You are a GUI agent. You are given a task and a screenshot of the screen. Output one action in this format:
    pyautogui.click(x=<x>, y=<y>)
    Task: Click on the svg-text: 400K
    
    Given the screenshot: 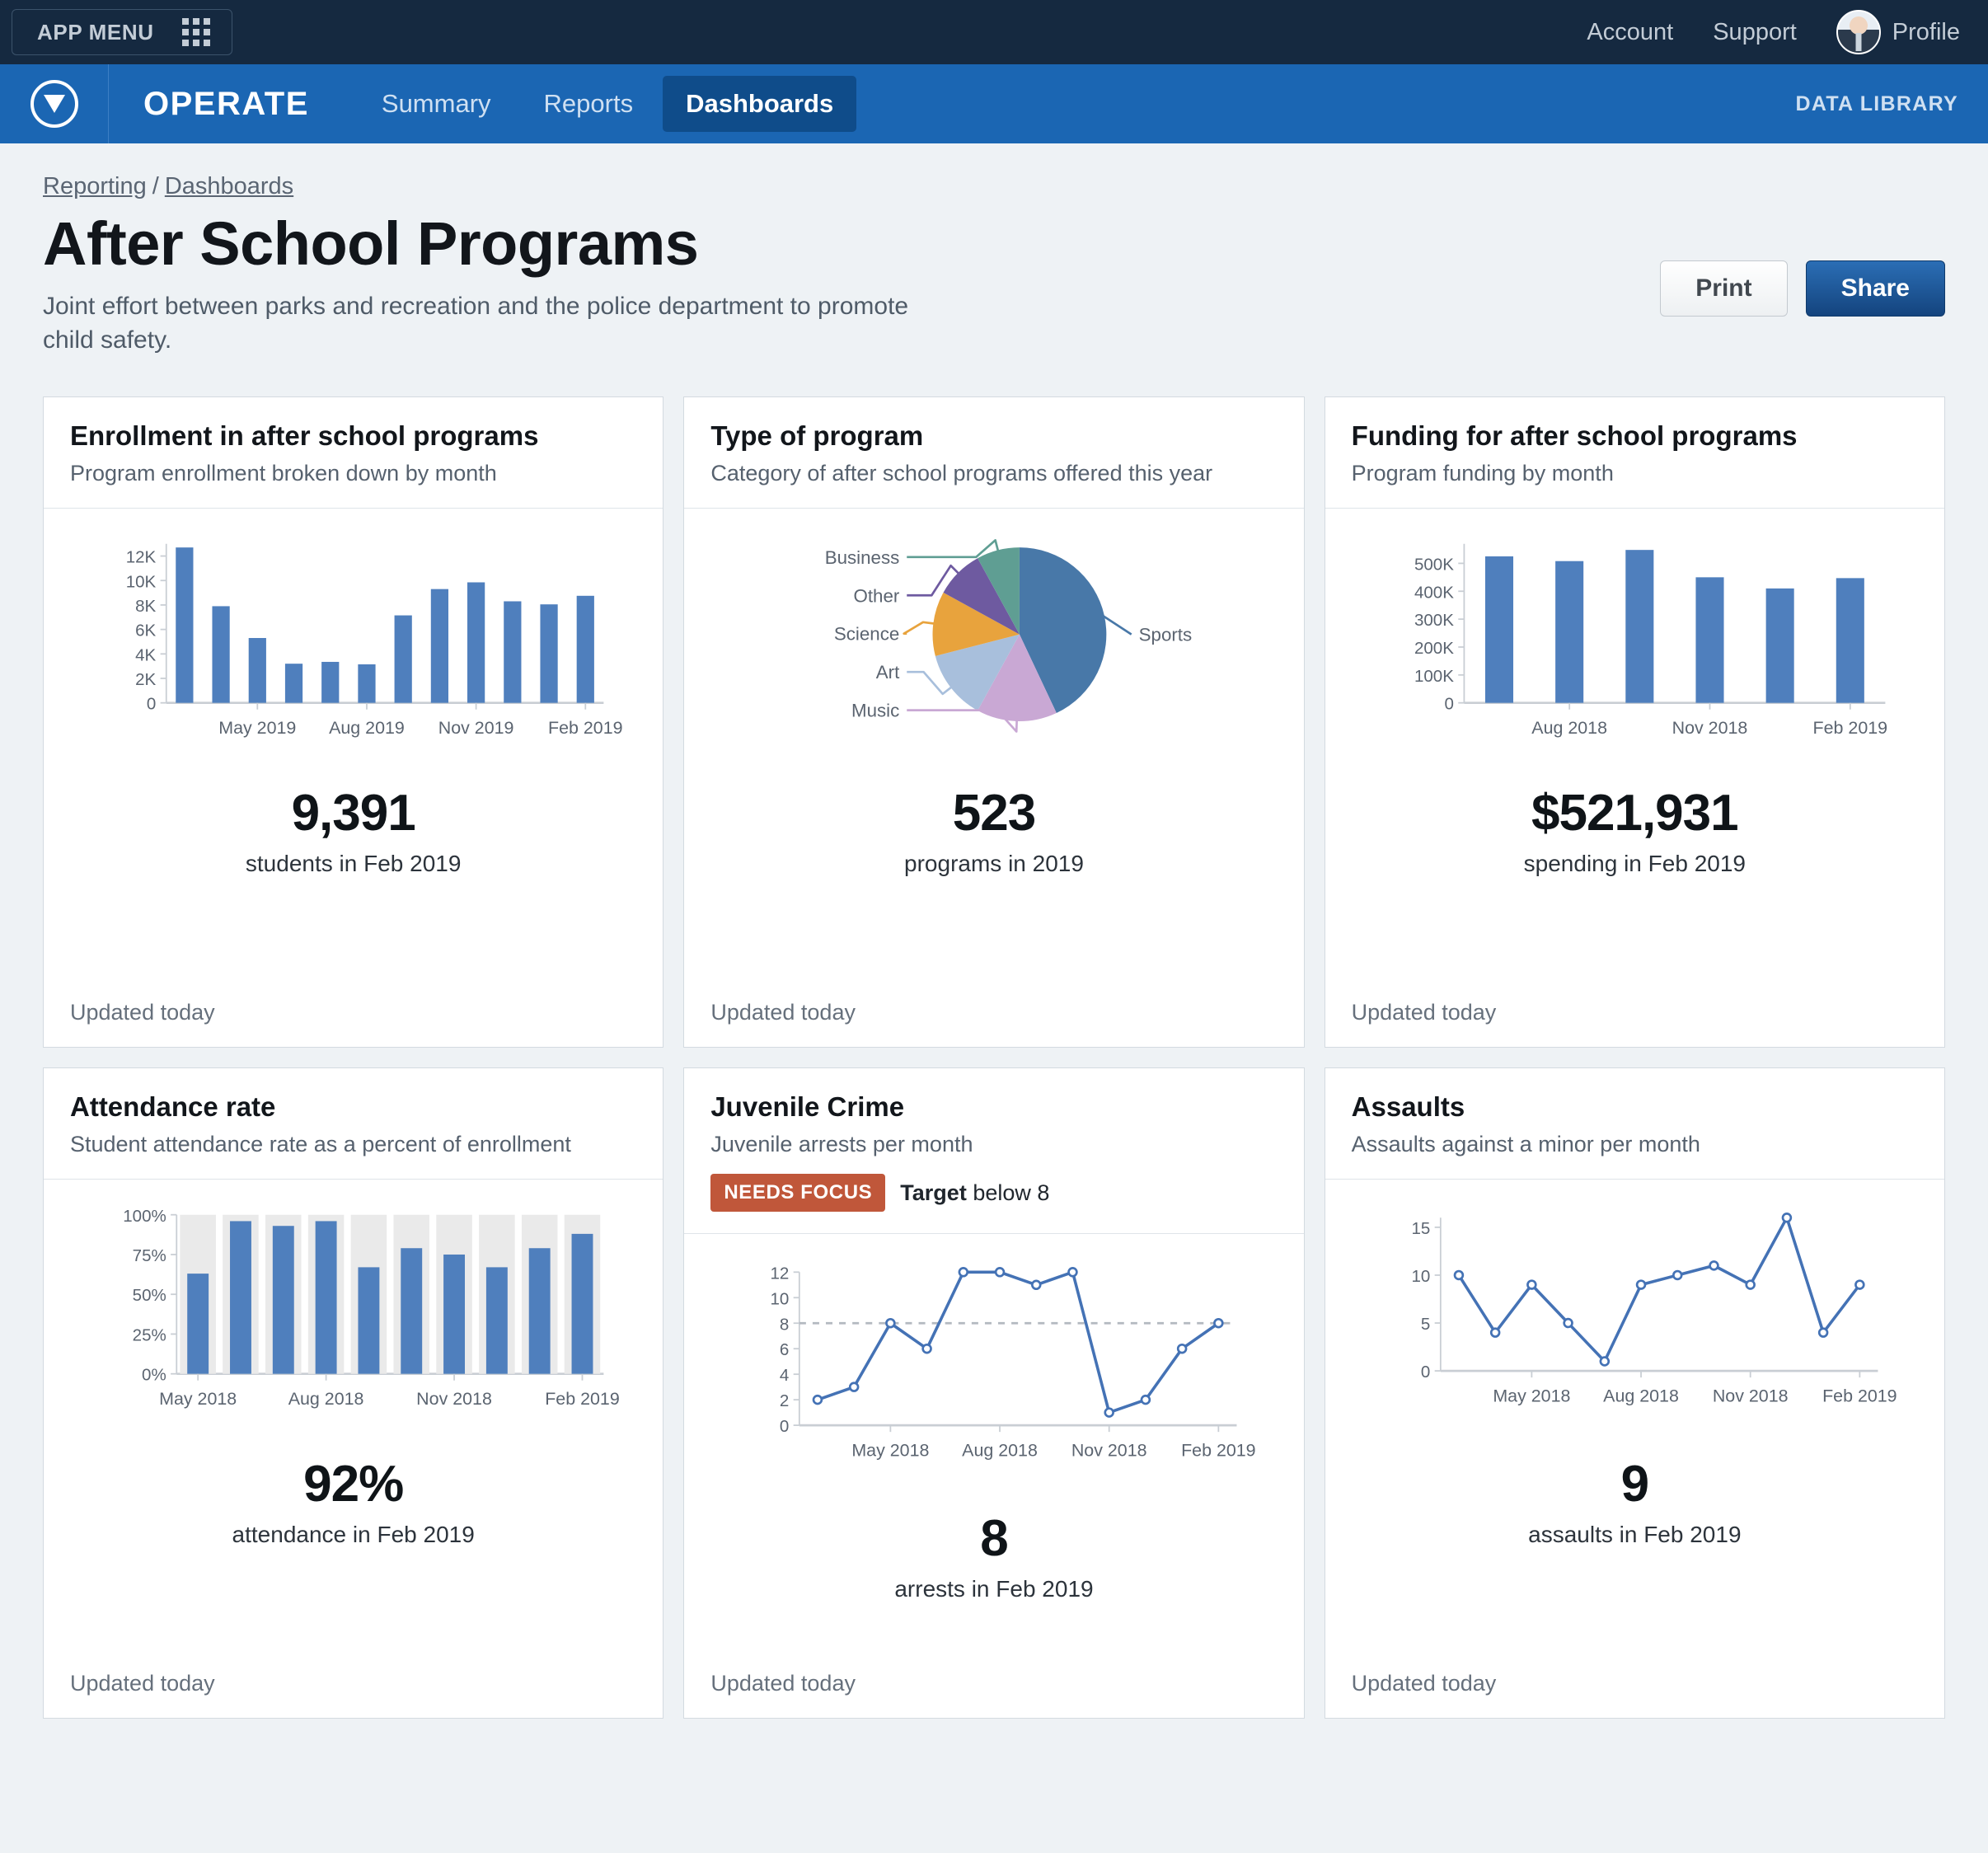 What is the action you would take?
    pyautogui.click(x=1434, y=593)
    